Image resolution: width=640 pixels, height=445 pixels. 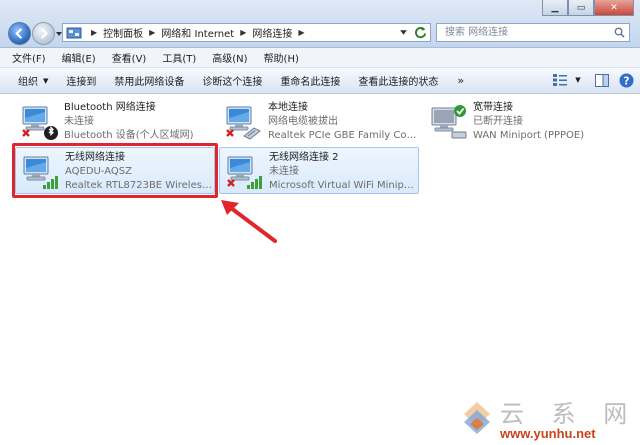 What do you see at coordinates (179, 57) in the screenshot?
I see `menu-tools: 工具(T)` at bounding box center [179, 57].